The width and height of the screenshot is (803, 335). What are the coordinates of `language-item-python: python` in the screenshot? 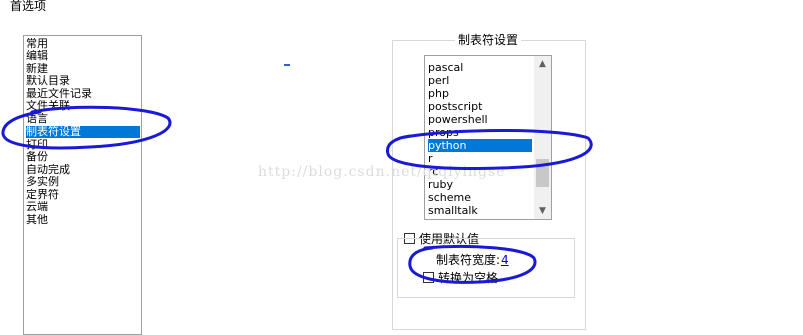 It's located at (480, 145).